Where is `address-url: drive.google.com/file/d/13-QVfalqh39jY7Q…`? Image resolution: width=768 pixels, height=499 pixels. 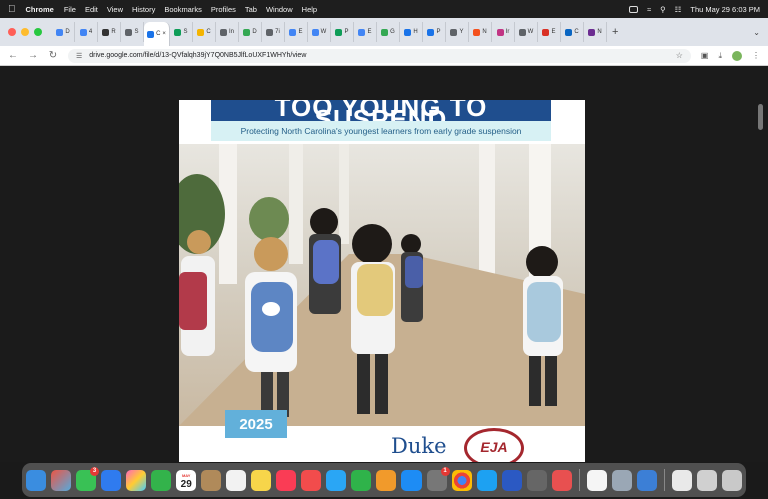 address-url: drive.google.com/file/d/13-QVfalqh39jY7Q… is located at coordinates (197, 55).